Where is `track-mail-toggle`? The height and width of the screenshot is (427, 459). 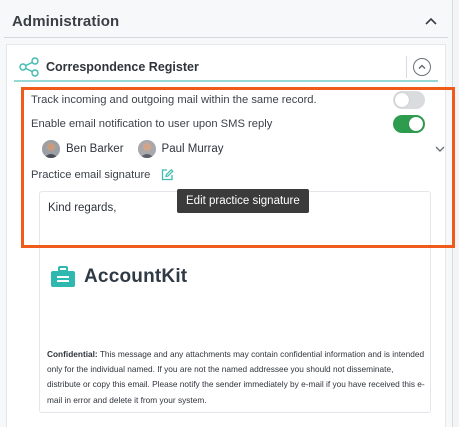 track-mail-toggle is located at coordinates (409, 100).